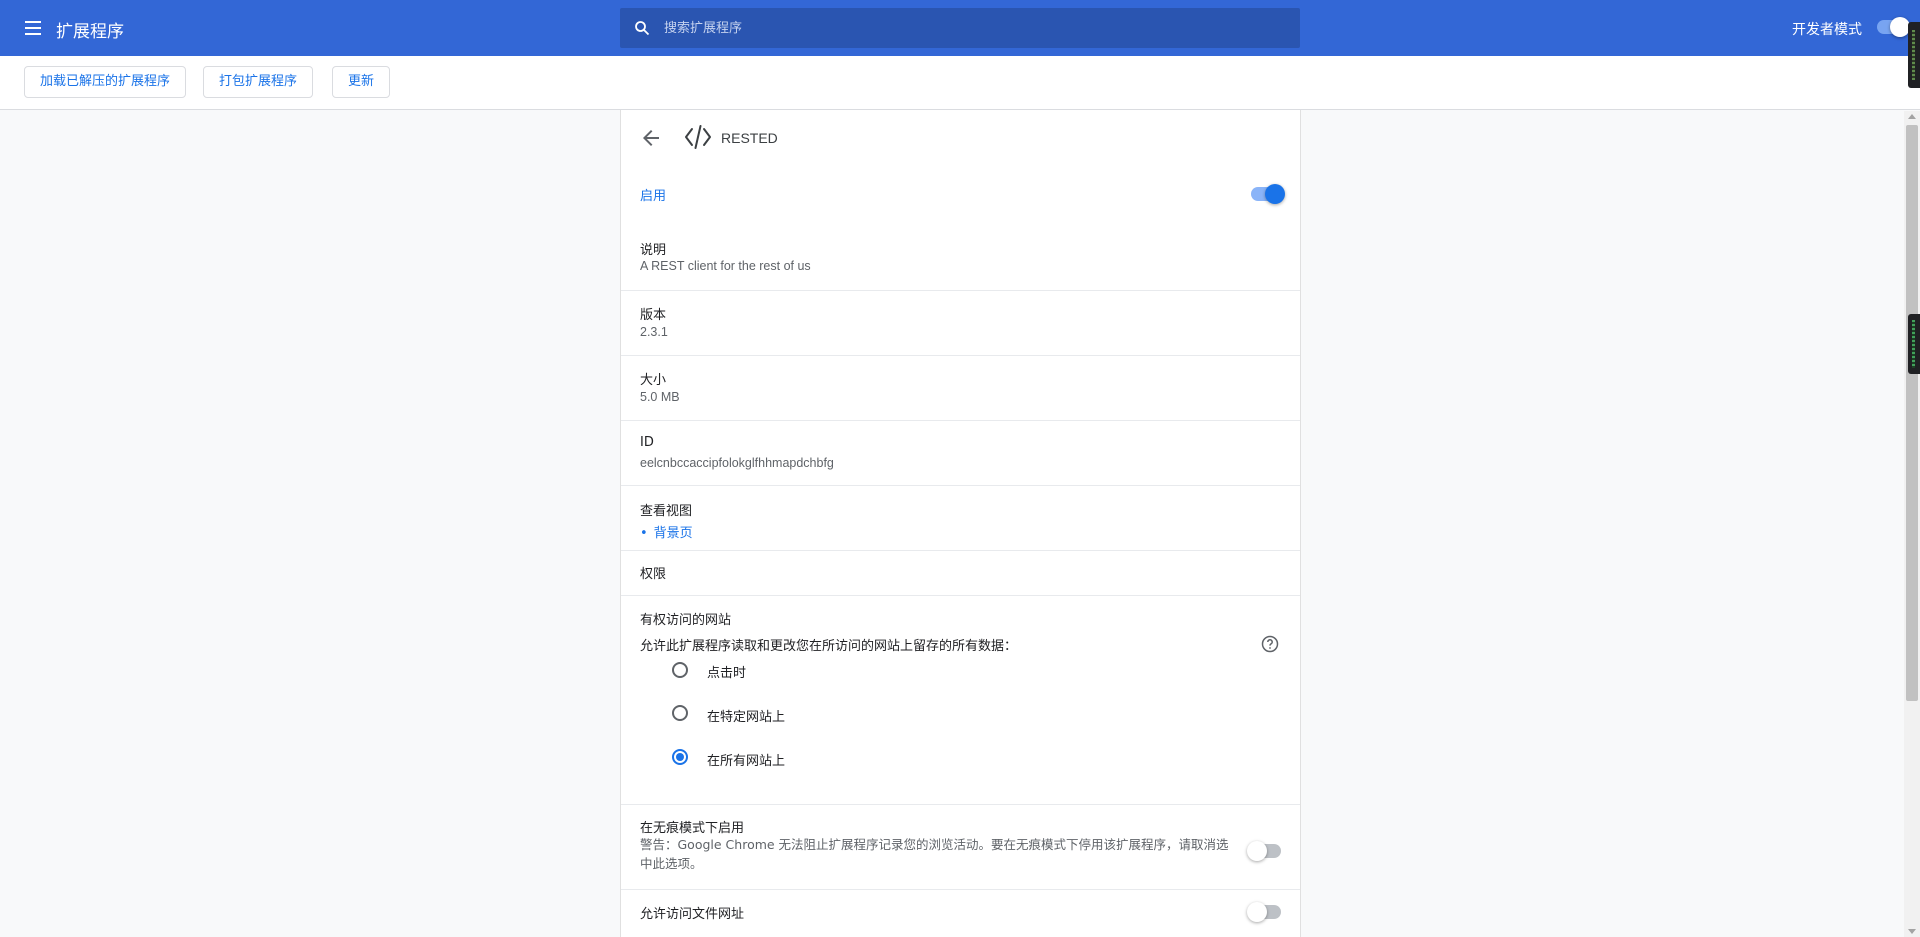  I want to click on code-icon, so click(698, 137).